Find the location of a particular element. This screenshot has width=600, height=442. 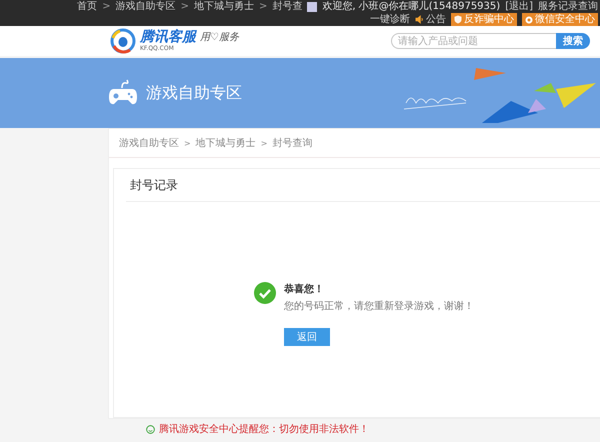

breadcrumb-link: 游戏自助专区 is located at coordinates (149, 143).